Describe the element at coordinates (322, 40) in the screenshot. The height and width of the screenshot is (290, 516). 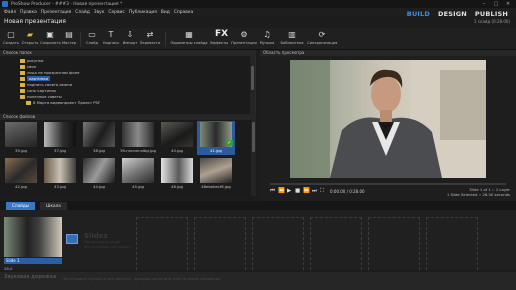
I see `sync-button: ⟳ Синхронизация` at that location.